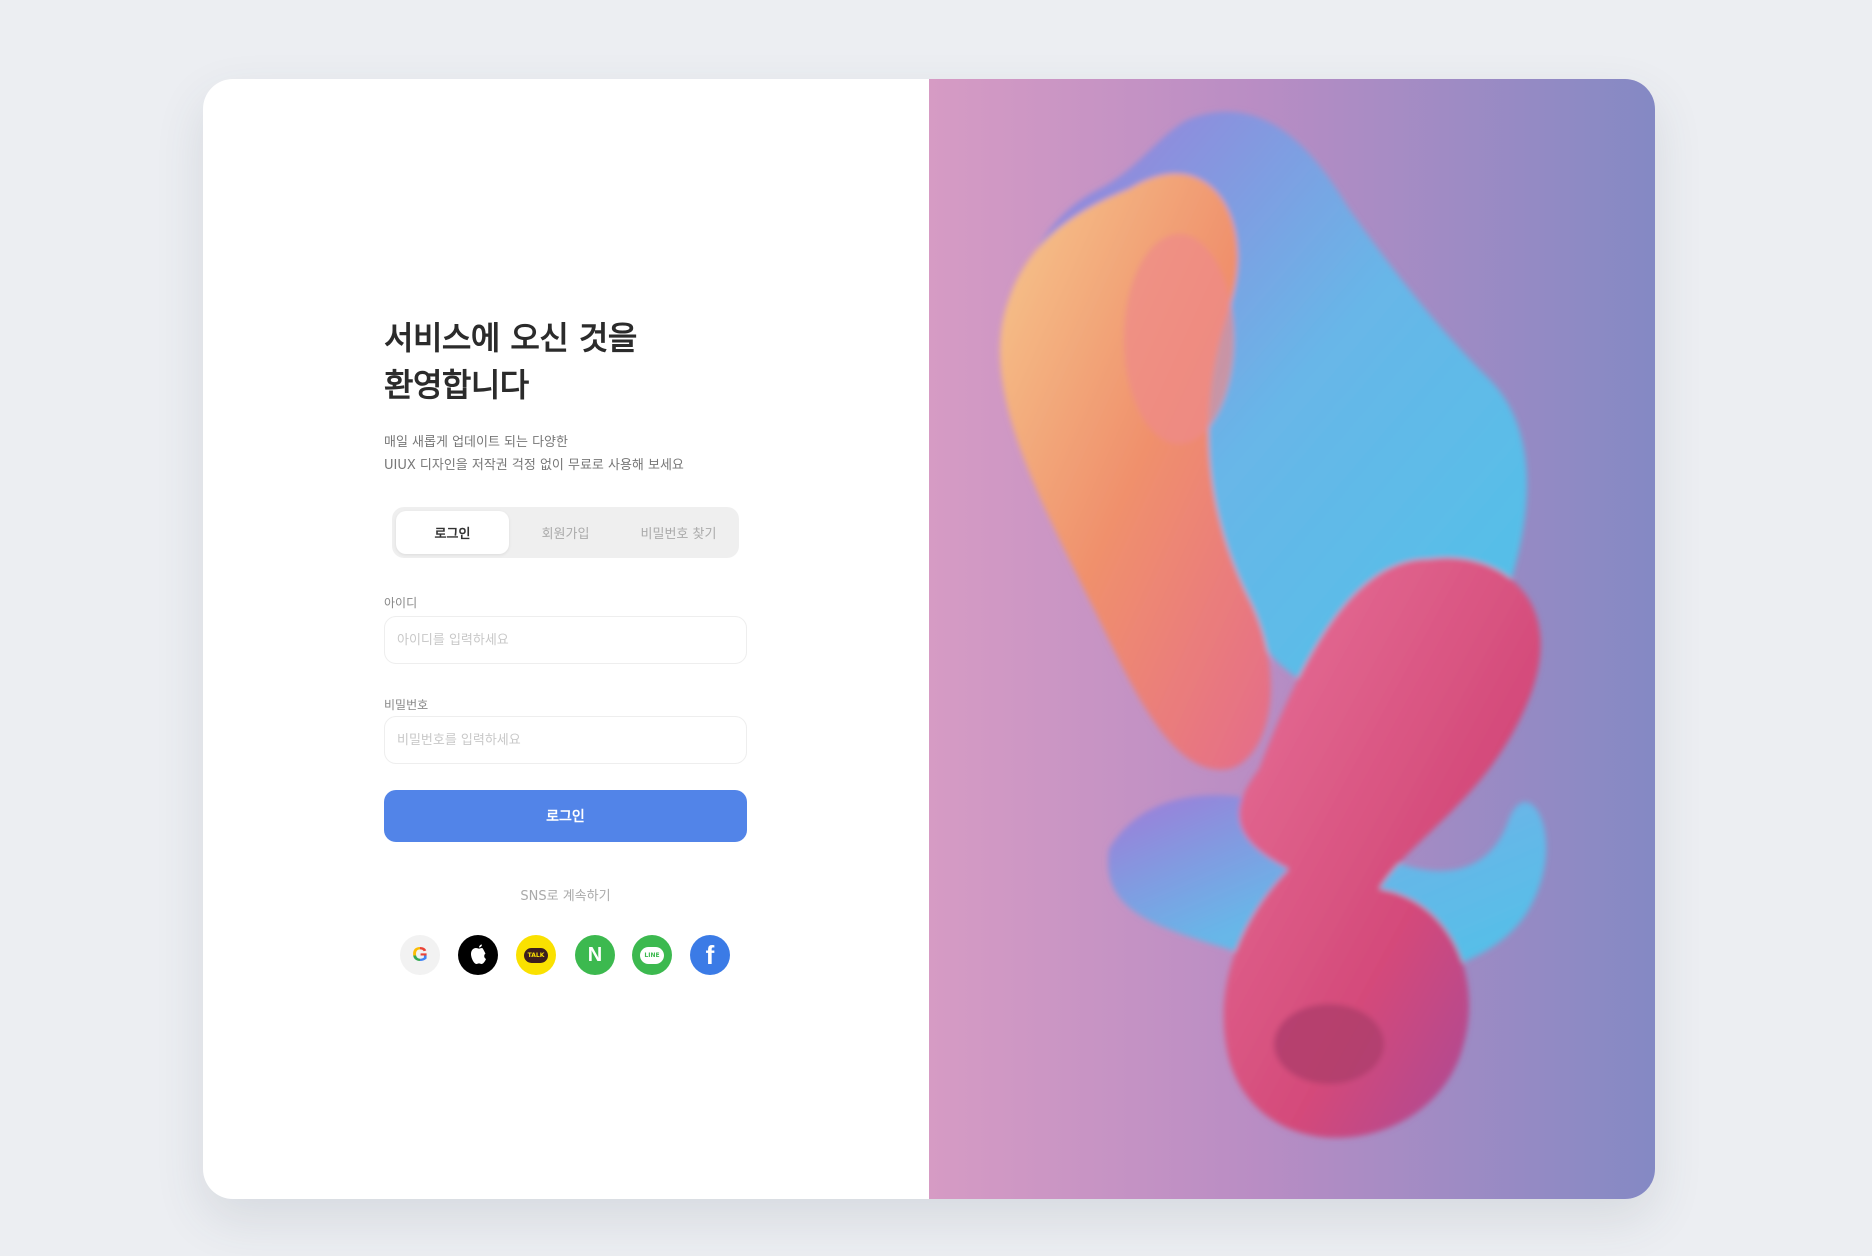 The image size is (1872, 1256). I want to click on naver-icon: N, so click(595, 954).